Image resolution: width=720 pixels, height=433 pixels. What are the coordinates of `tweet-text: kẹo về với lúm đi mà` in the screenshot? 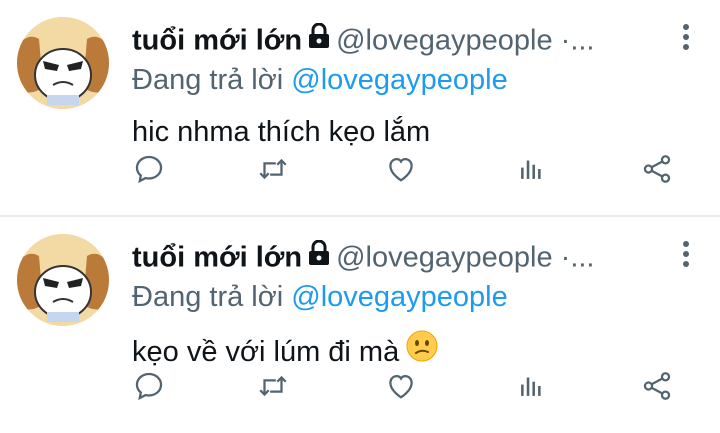 It's located at (266, 352).